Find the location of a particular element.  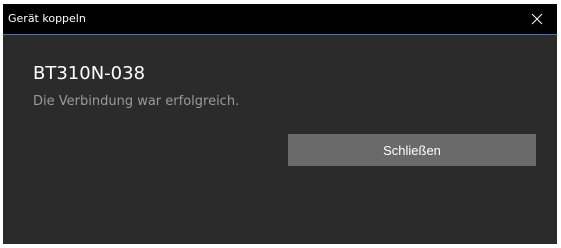

close-button: Schließen is located at coordinates (412, 150).